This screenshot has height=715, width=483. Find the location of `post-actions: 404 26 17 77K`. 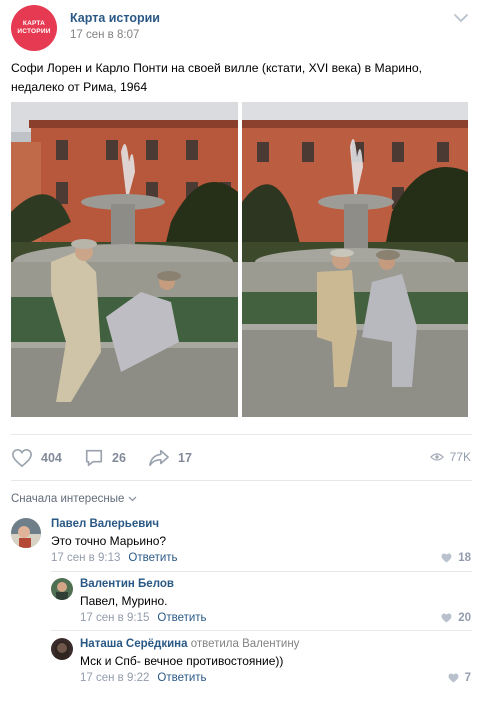

post-actions: 404 26 17 77K is located at coordinates (241, 458).